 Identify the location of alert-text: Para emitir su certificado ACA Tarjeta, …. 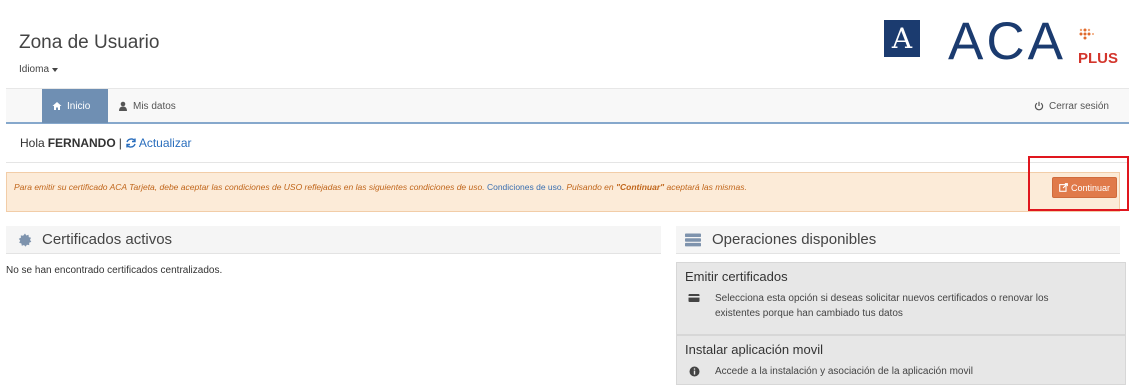
(380, 187).